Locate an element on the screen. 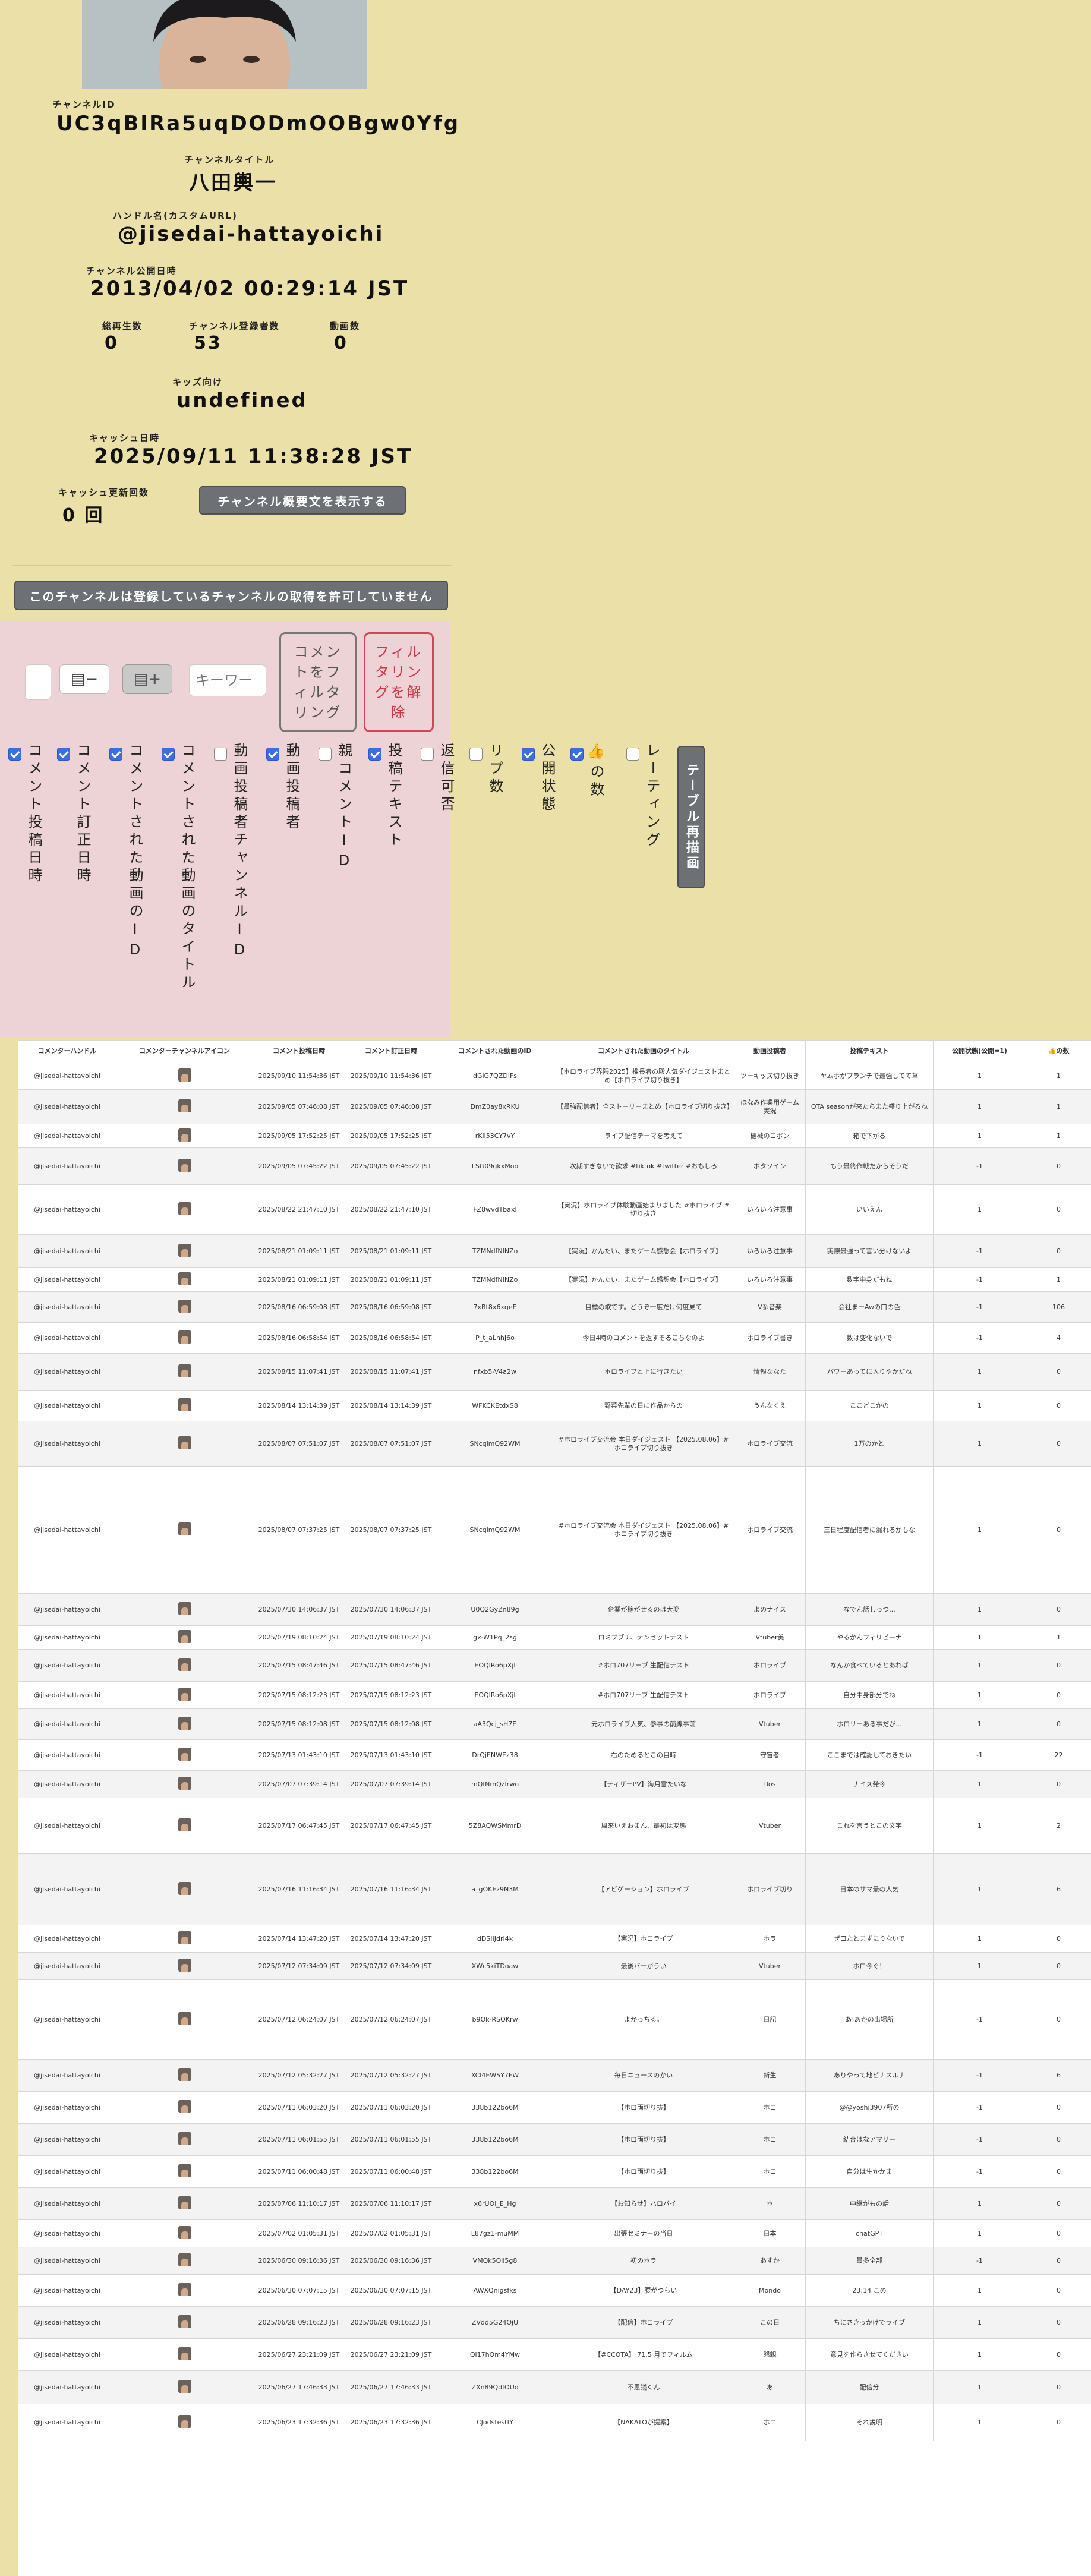 The width and height of the screenshot is (1091, 2576). header-video-id: コメントされた動画のID is located at coordinates (495, 1051).